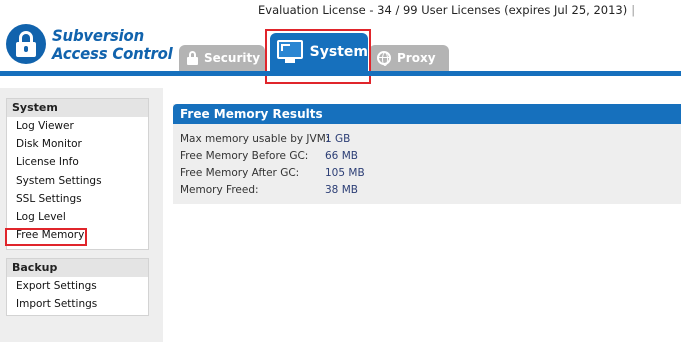  Describe the element at coordinates (46, 237) in the screenshot. I see `free-memory-highlight` at that location.